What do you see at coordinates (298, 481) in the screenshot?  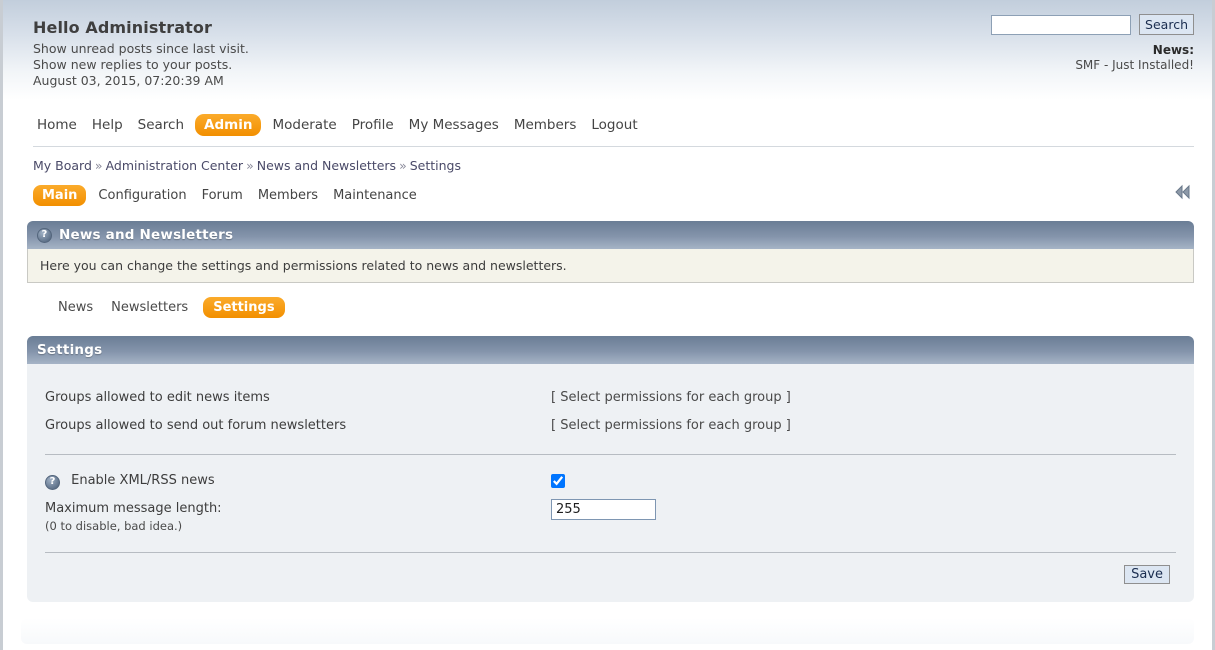 I see `setting-label-enable-rss: ? Enable XML/RSS news` at bounding box center [298, 481].